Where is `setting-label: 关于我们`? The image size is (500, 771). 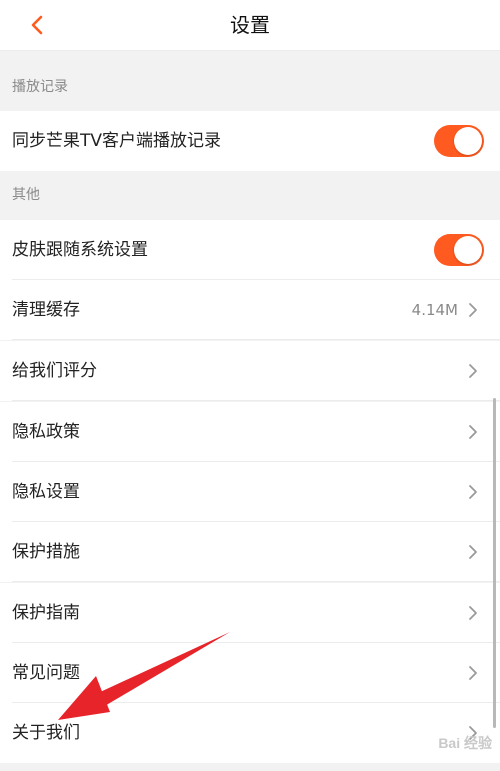 setting-label: 关于我们 is located at coordinates (46, 733).